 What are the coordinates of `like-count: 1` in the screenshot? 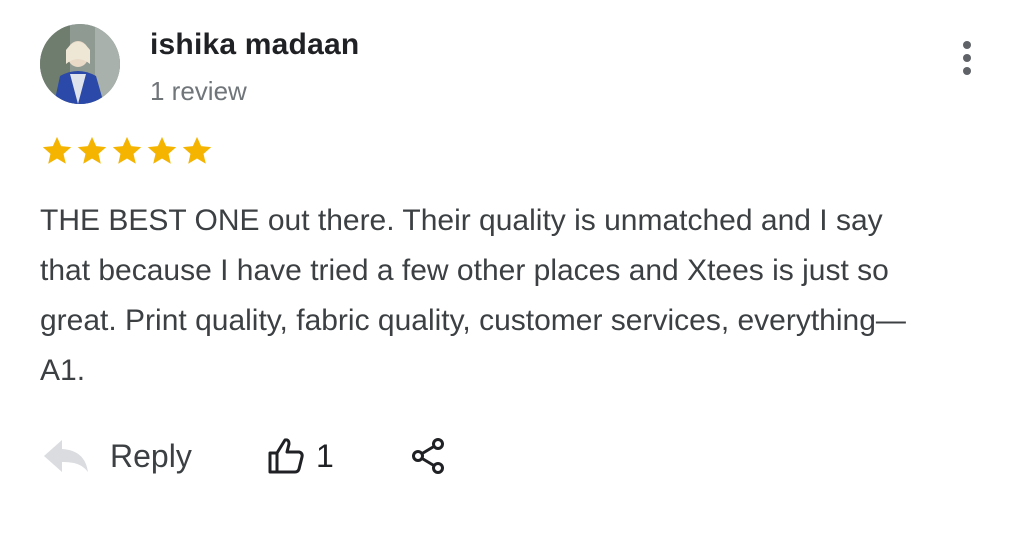 It's located at (325, 455).